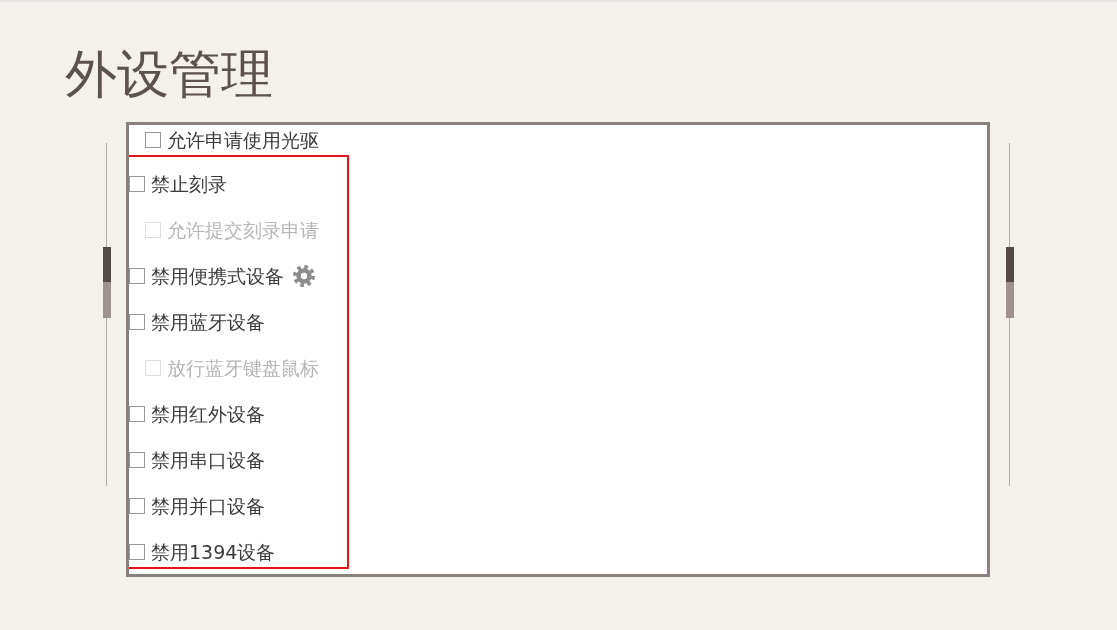 The height and width of the screenshot is (630, 1117). Describe the element at coordinates (208, 506) in the screenshot. I see `checkbox-label: 禁用并口设备` at that location.